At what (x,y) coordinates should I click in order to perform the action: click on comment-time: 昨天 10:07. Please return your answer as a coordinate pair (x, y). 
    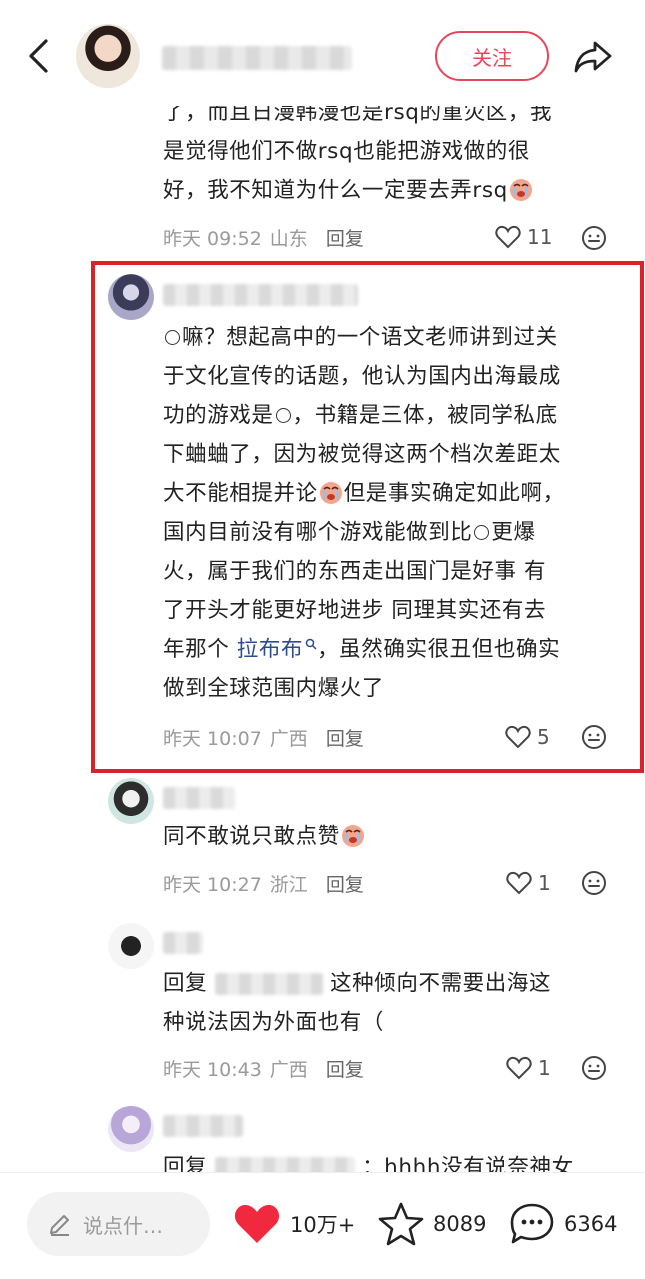
    Looking at the image, I should click on (212, 738).